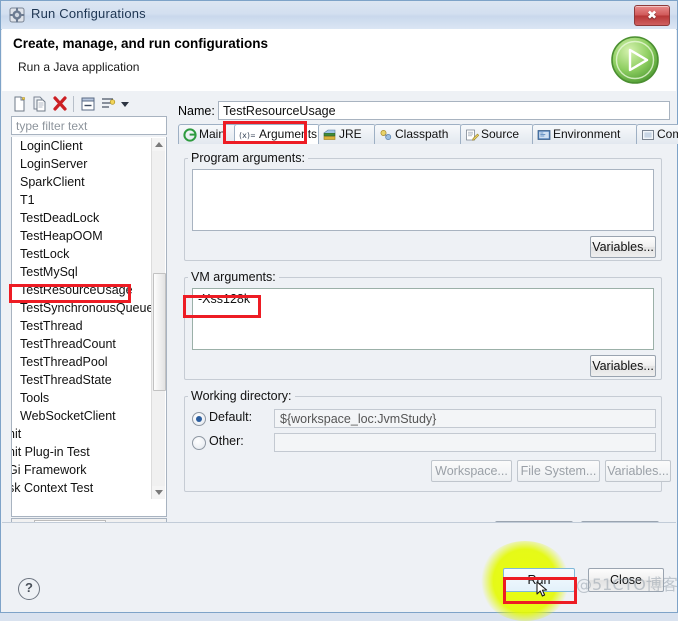 The height and width of the screenshot is (621, 678). What do you see at coordinates (83, 254) in the screenshot?
I see `list-item: TestLock` at bounding box center [83, 254].